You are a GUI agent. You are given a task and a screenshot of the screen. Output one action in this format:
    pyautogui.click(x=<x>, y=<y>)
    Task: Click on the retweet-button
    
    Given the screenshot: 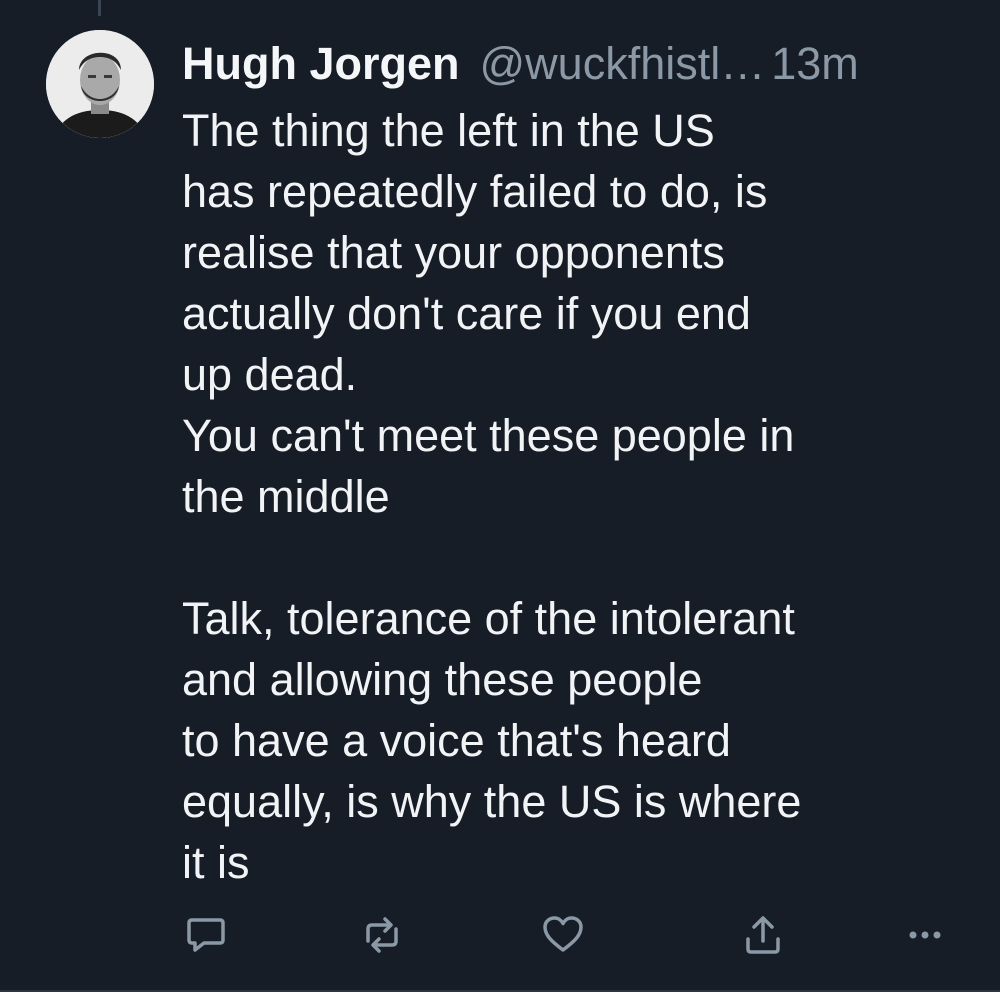 What is the action you would take?
    pyautogui.click(x=382, y=935)
    